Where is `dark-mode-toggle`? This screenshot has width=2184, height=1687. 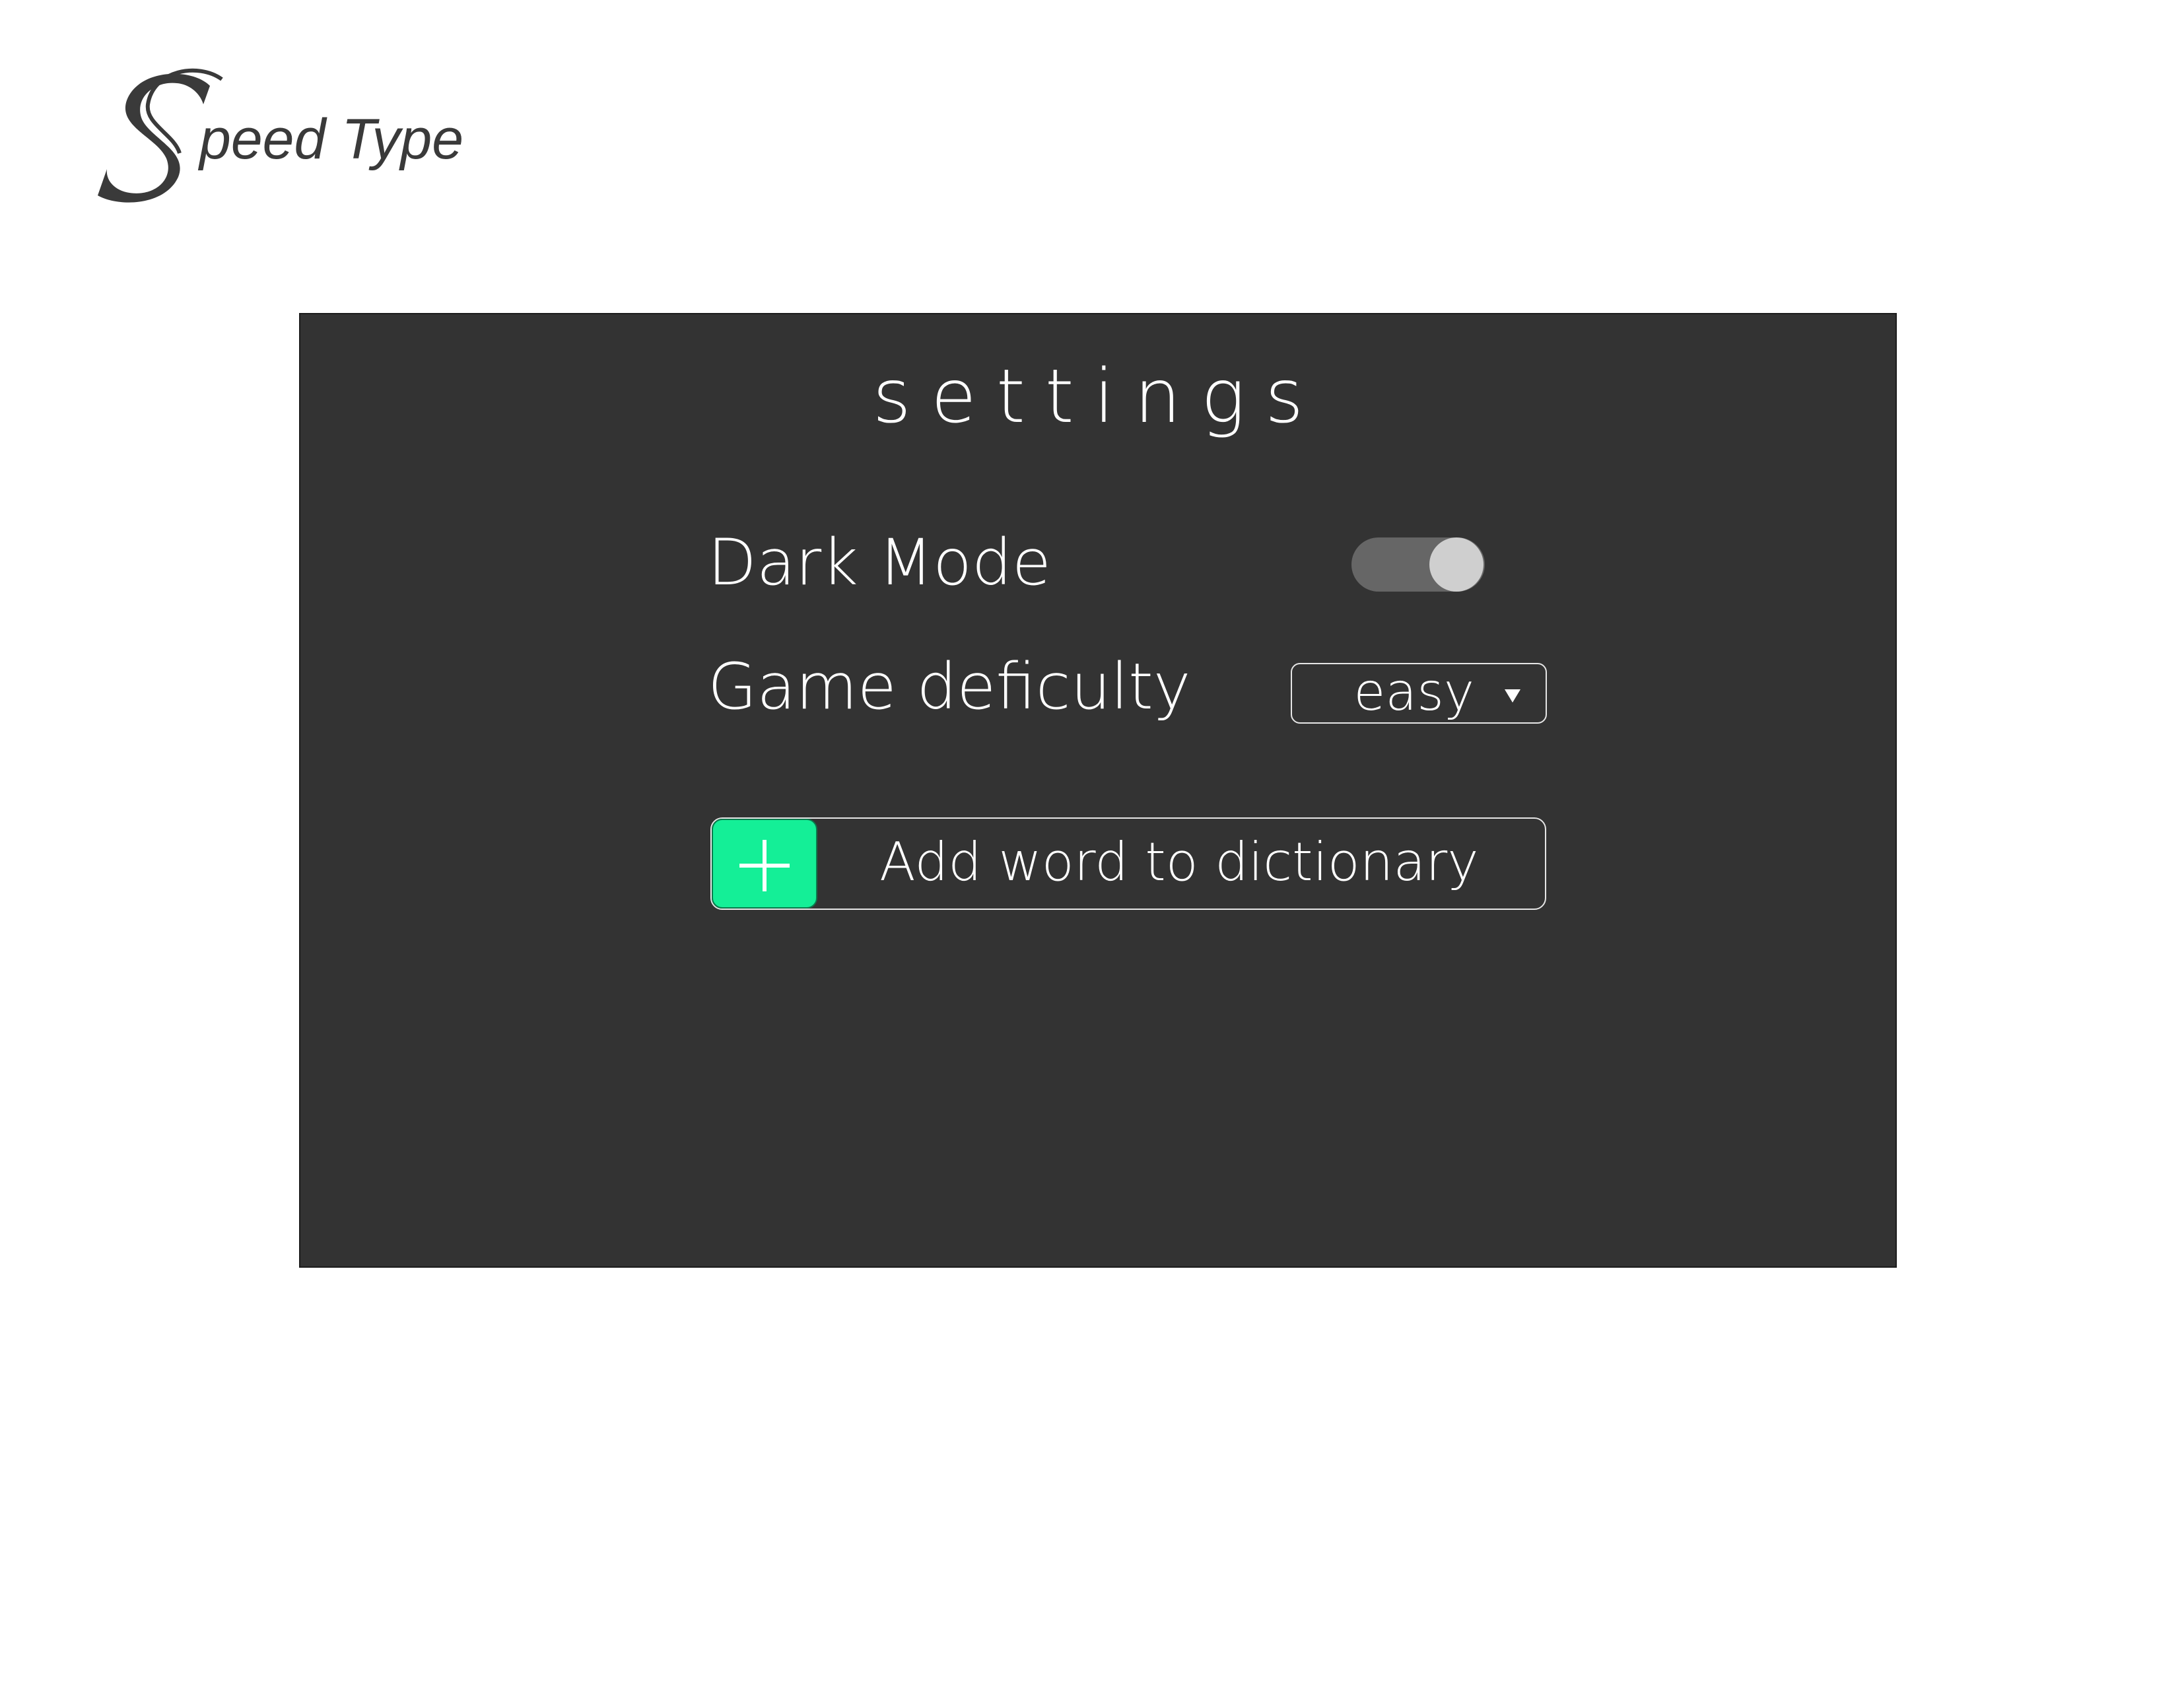 dark-mode-toggle is located at coordinates (1418, 564).